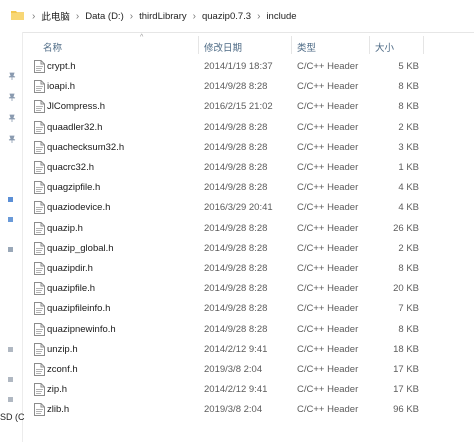 The image size is (474, 442). What do you see at coordinates (408, 66) in the screenshot?
I see `file-size: 5 KB` at bounding box center [408, 66].